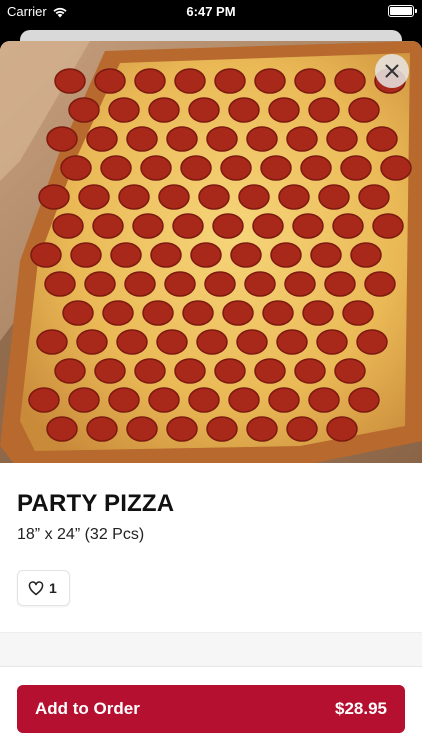  What do you see at coordinates (361, 708) in the screenshot?
I see `price-label: $28.95` at bounding box center [361, 708].